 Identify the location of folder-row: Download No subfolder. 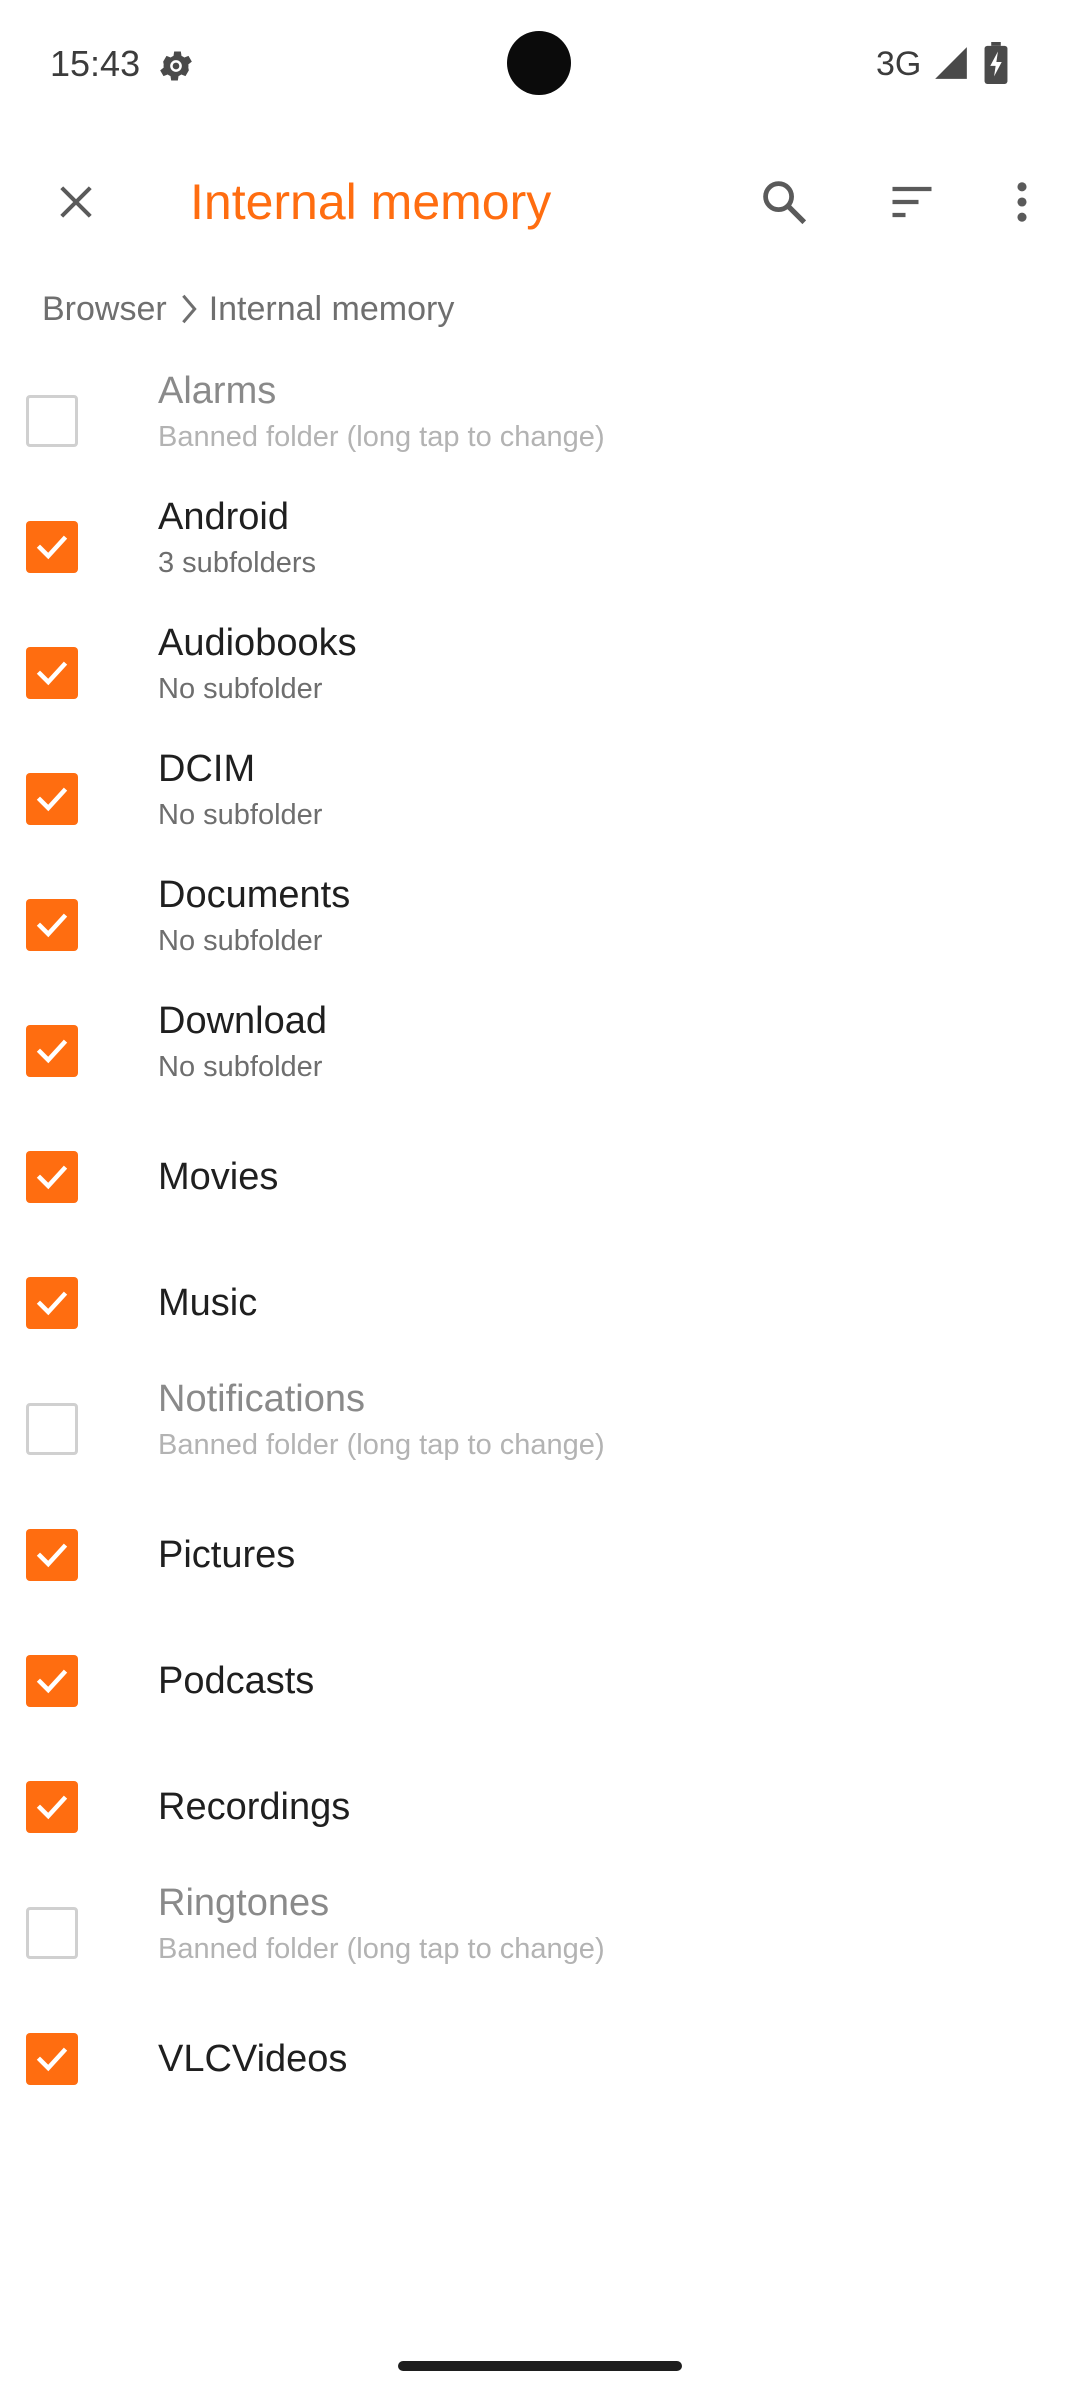
(540, 1051).